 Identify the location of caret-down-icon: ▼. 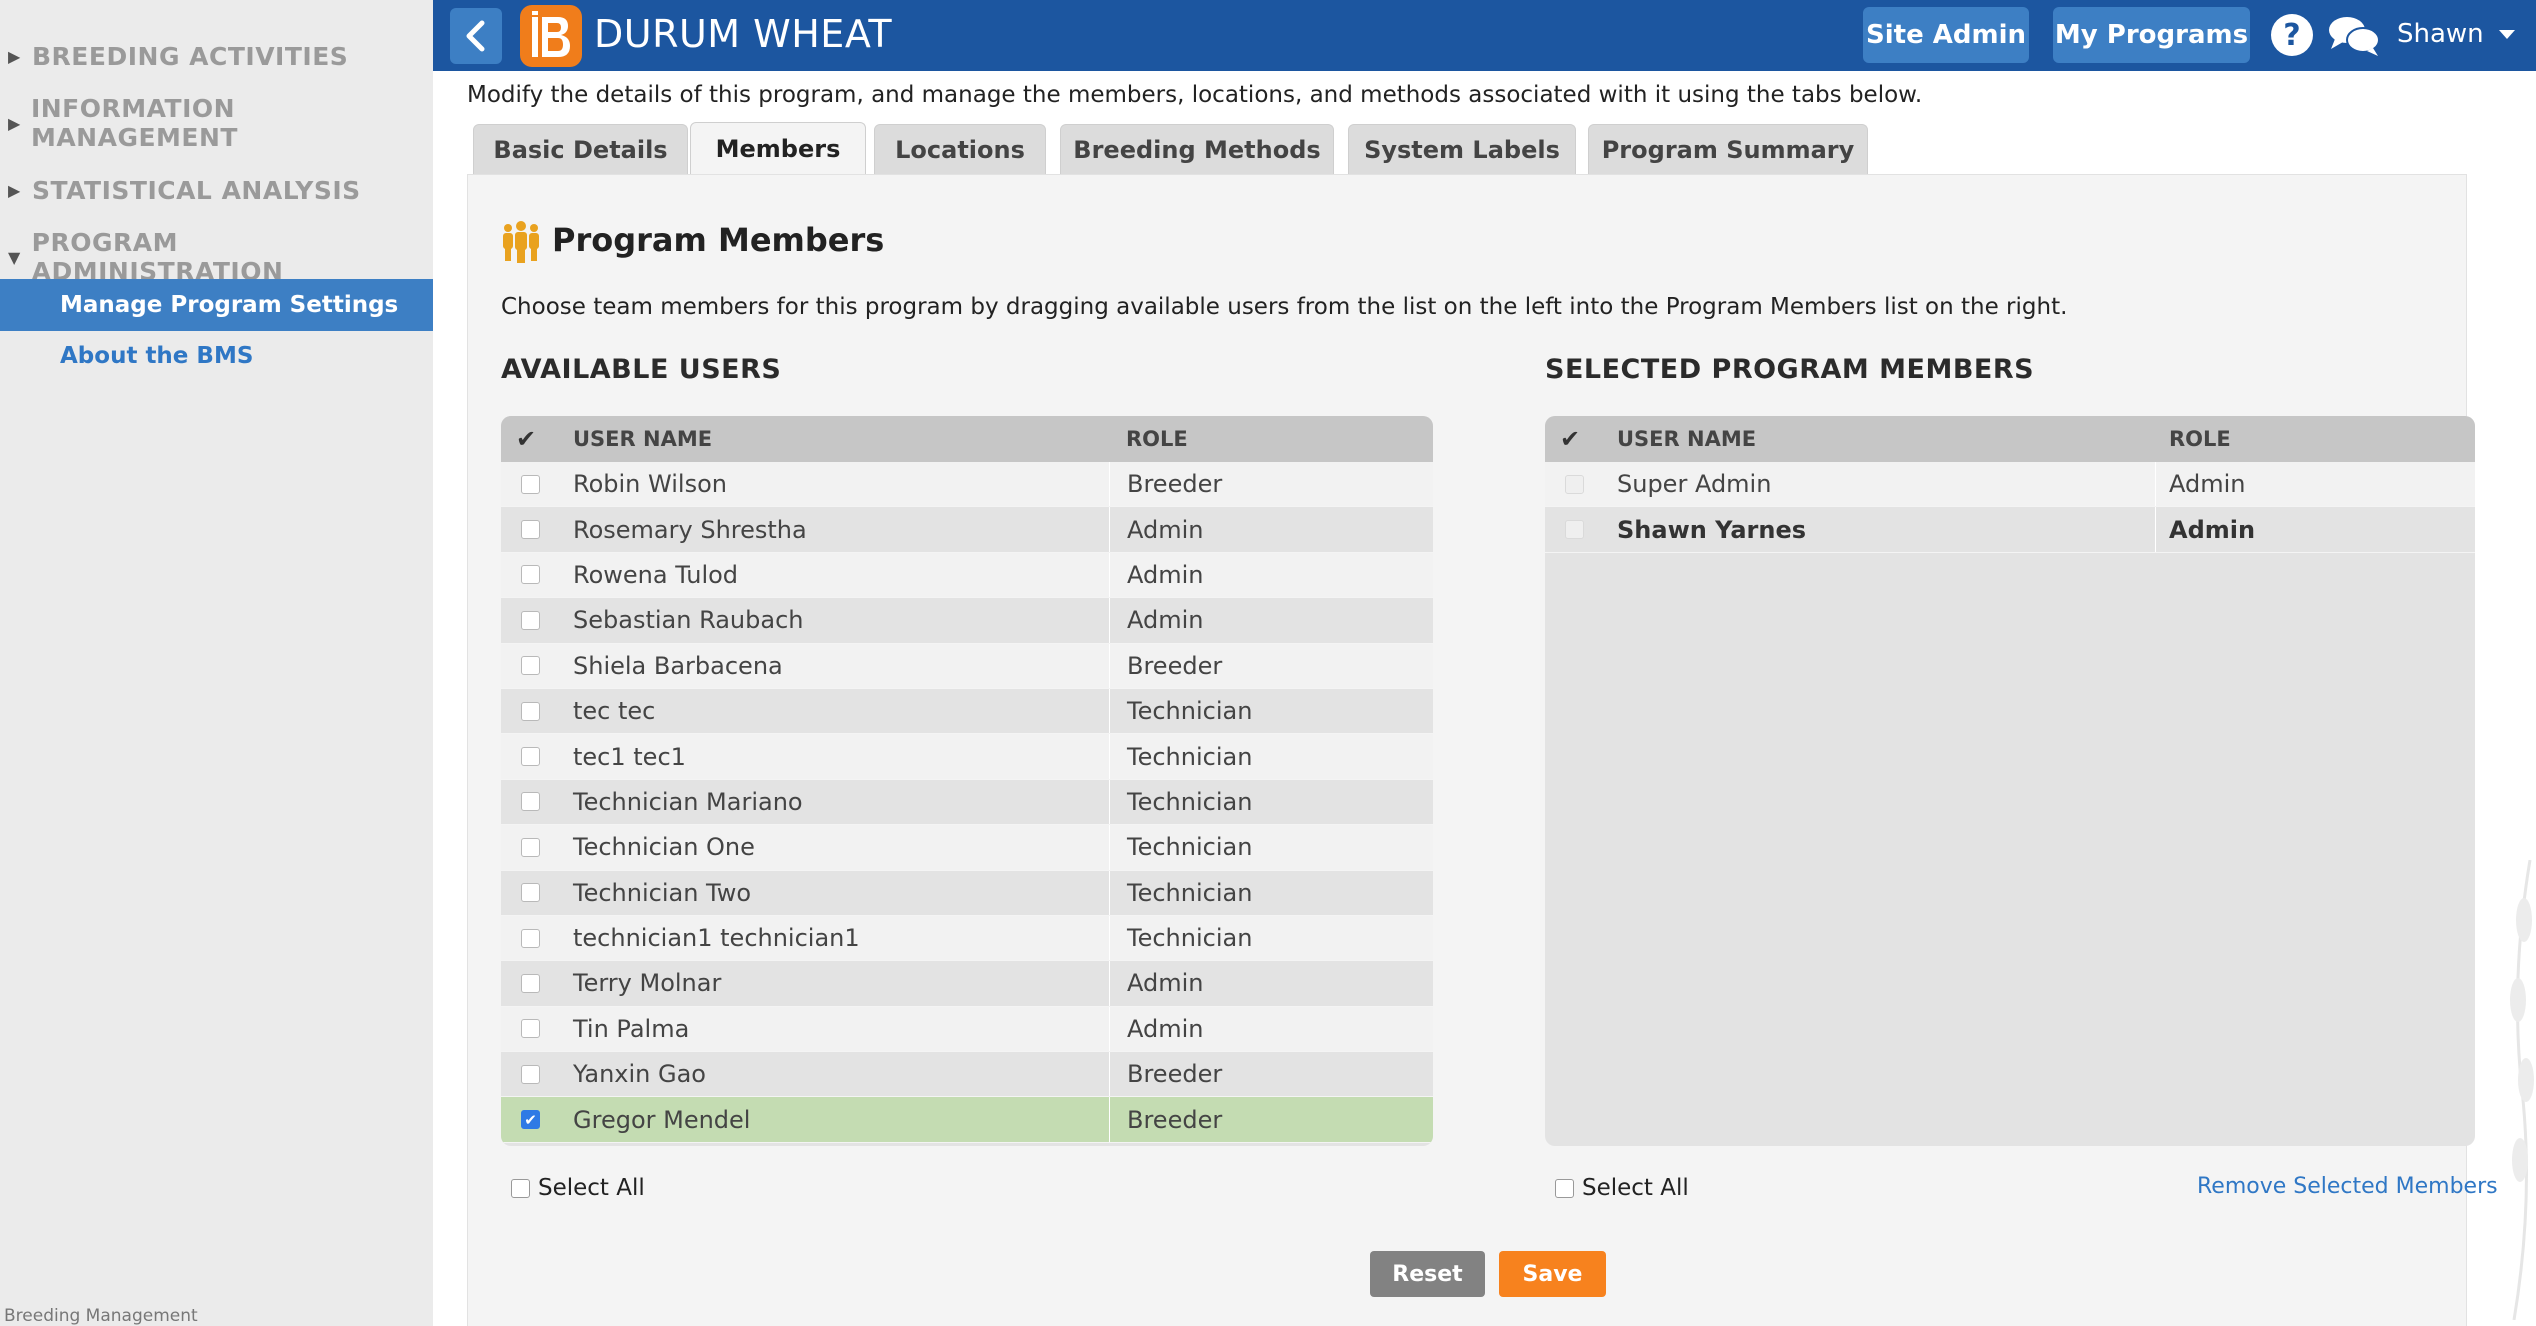
(14, 257).